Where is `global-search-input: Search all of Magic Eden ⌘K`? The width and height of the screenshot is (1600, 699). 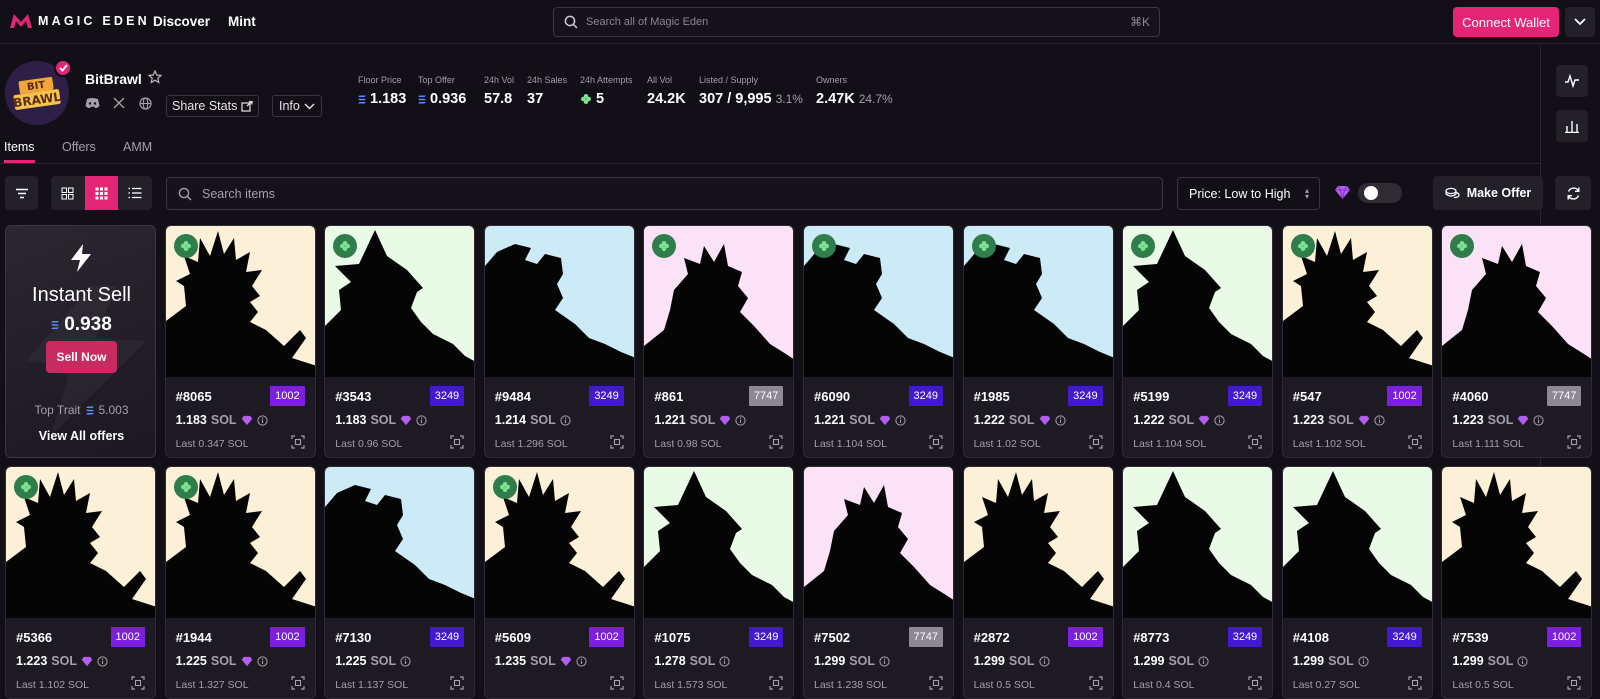 global-search-input: Search all of Magic Eden ⌘K is located at coordinates (856, 22).